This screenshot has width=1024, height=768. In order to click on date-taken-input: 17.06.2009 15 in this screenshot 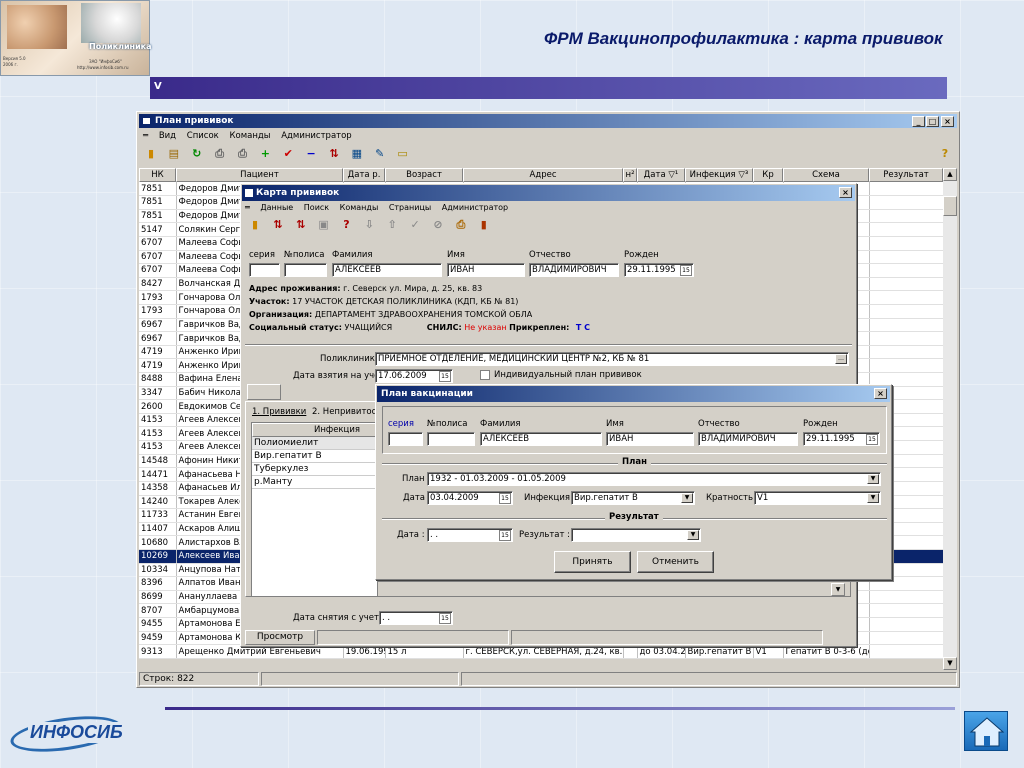, I will do `click(414, 376)`.